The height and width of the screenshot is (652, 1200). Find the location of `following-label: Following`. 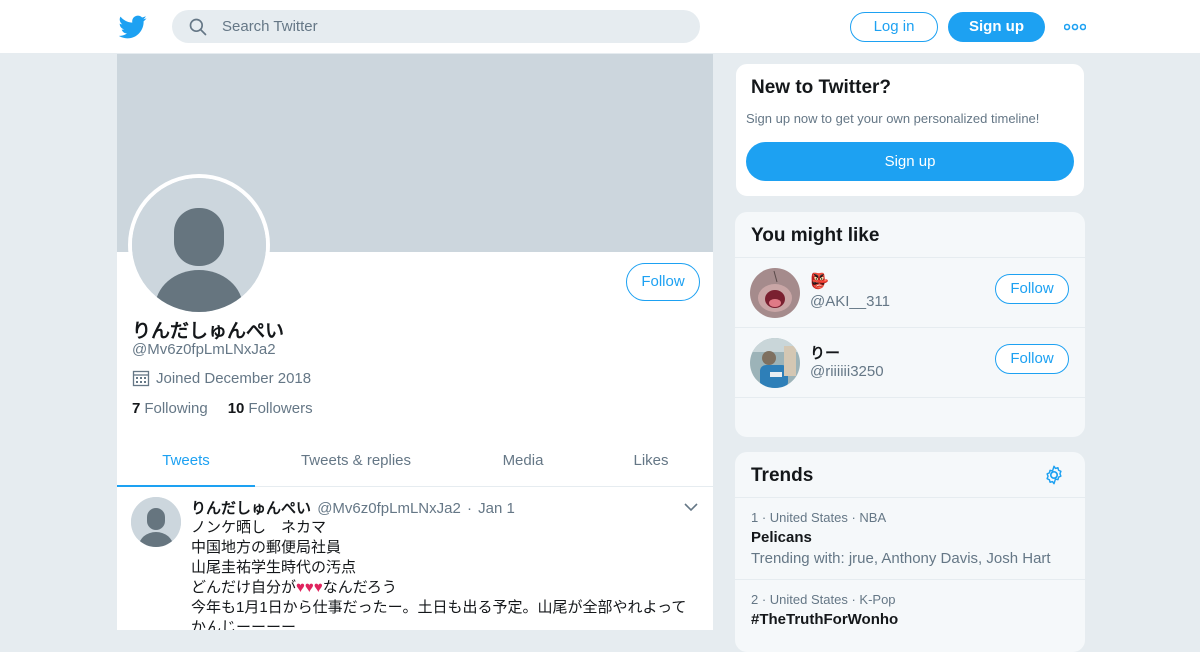

following-label: Following is located at coordinates (176, 408).